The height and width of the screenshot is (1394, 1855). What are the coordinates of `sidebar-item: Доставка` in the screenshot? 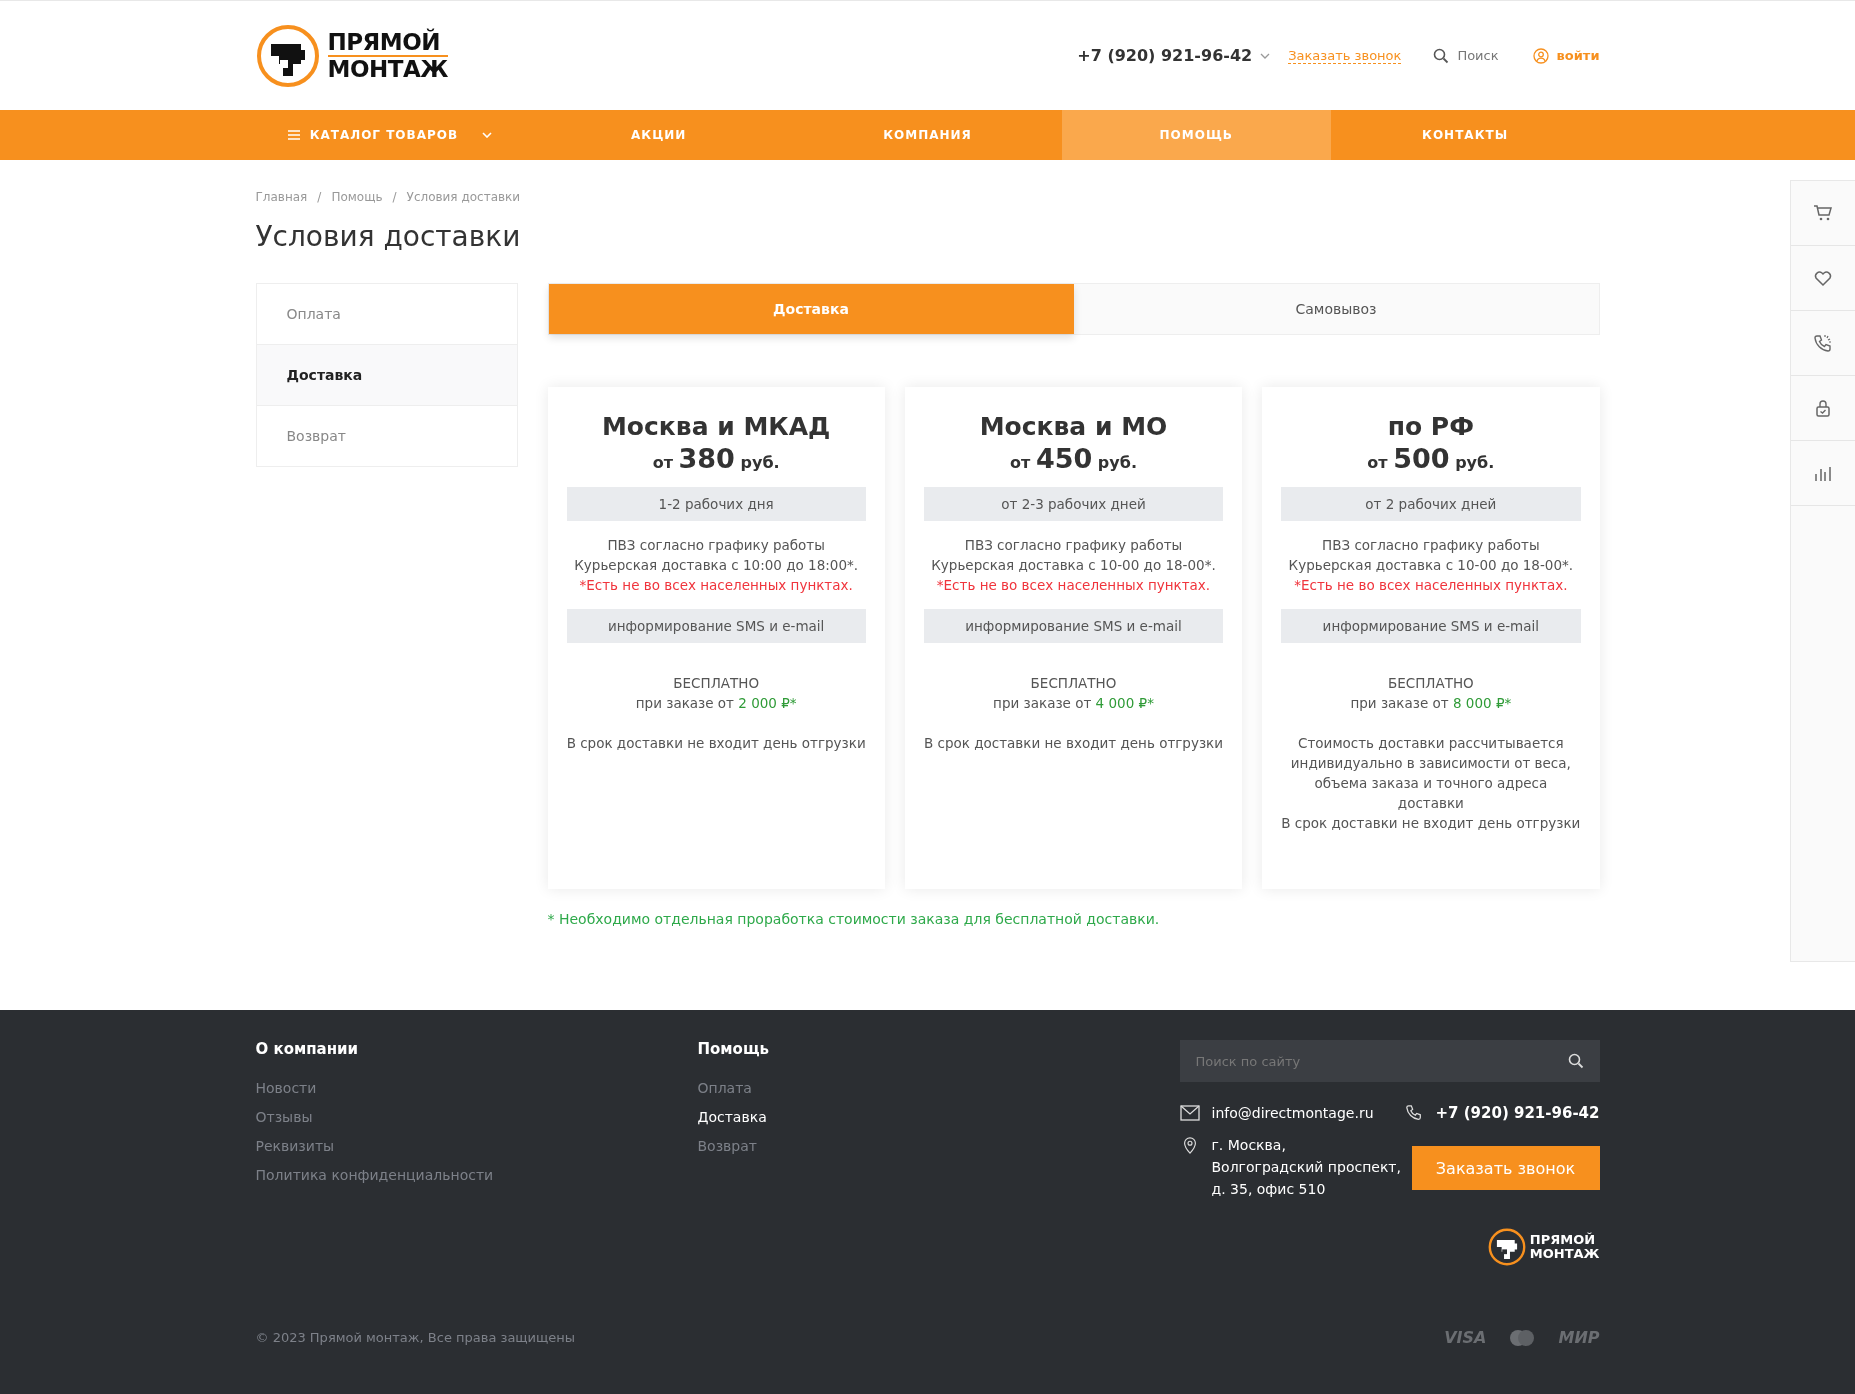 It's located at (386, 374).